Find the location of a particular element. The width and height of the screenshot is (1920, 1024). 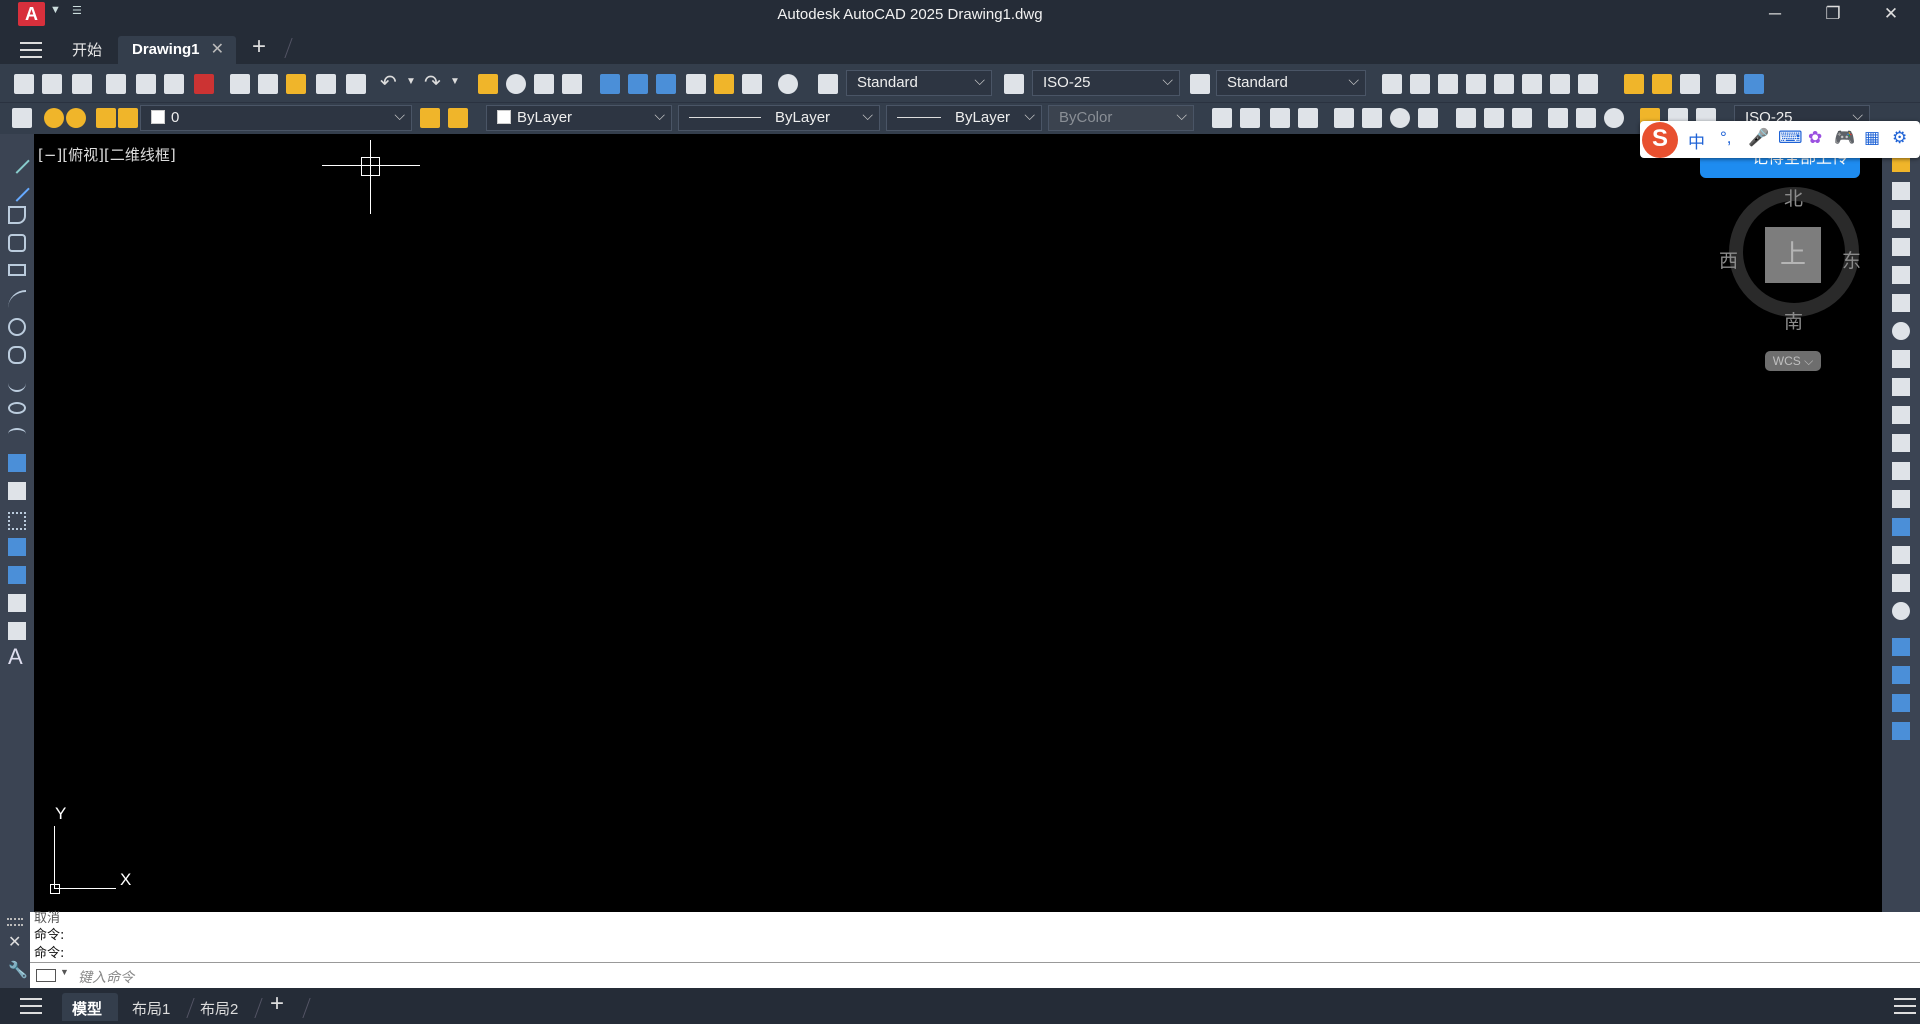

open-file-icon is located at coordinates (52, 84).